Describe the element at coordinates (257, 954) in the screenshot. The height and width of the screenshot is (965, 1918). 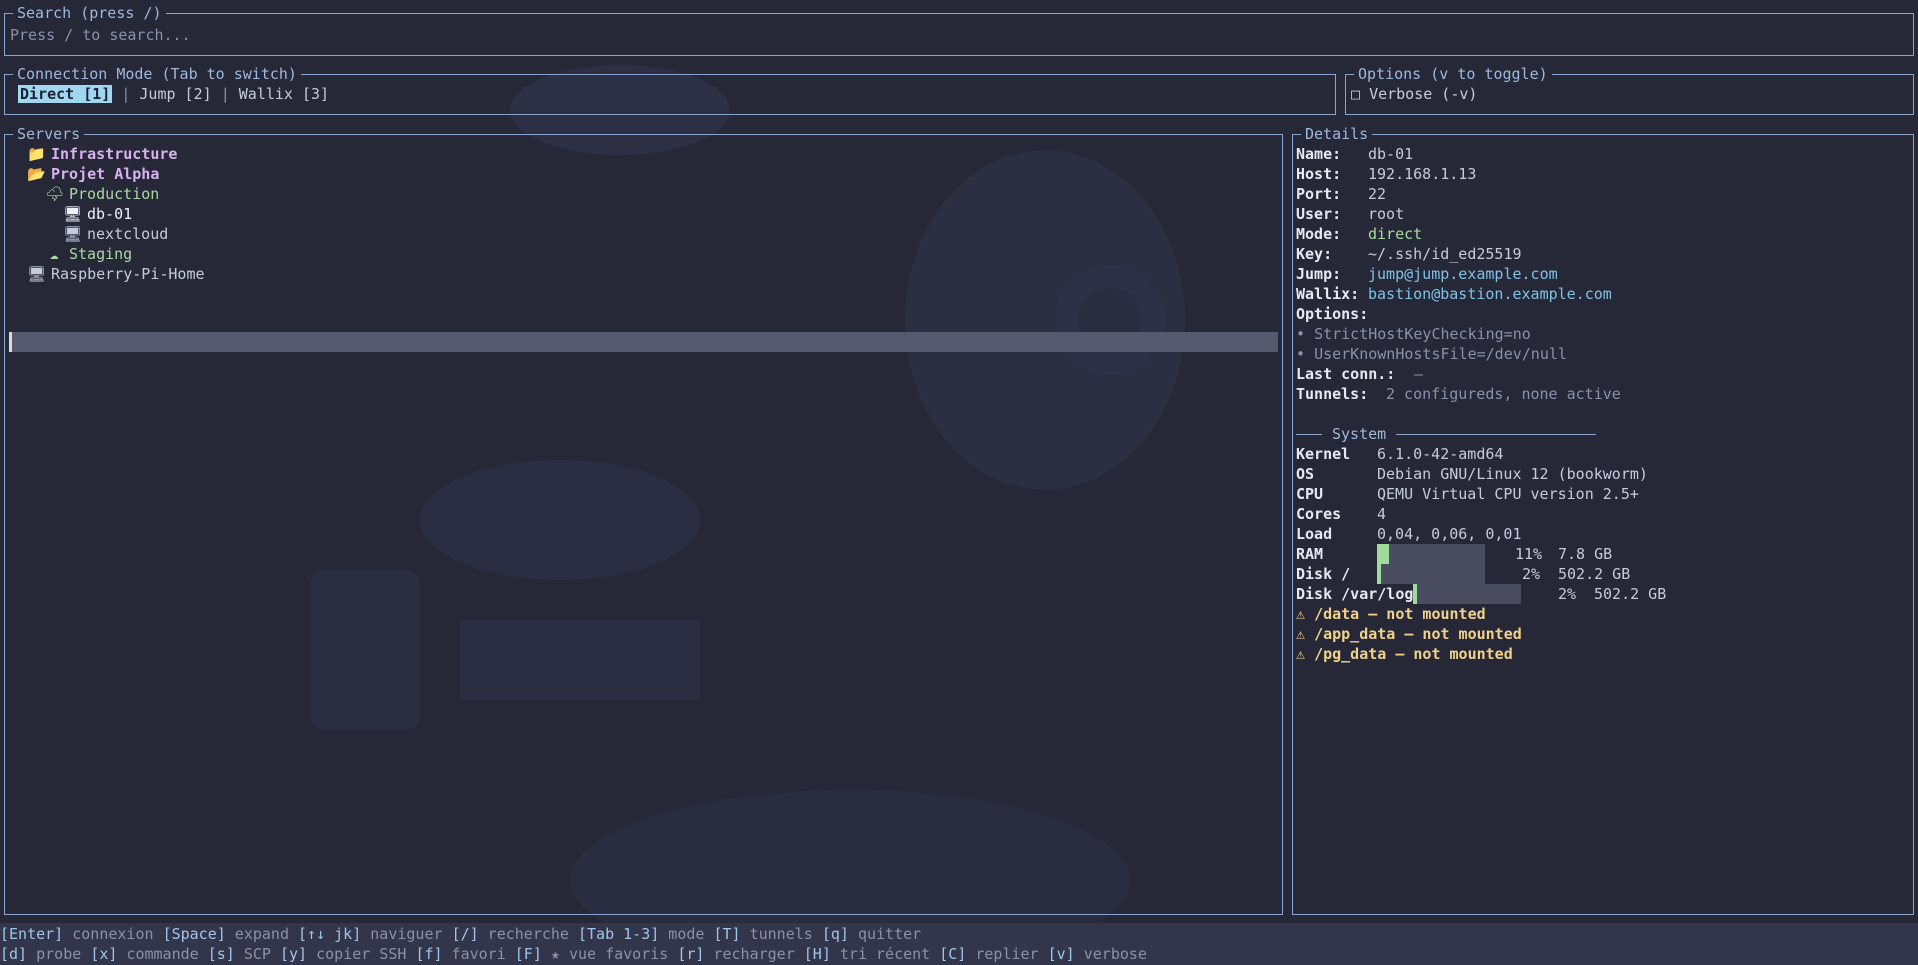
I see `shortcut-action: SCP` at that location.